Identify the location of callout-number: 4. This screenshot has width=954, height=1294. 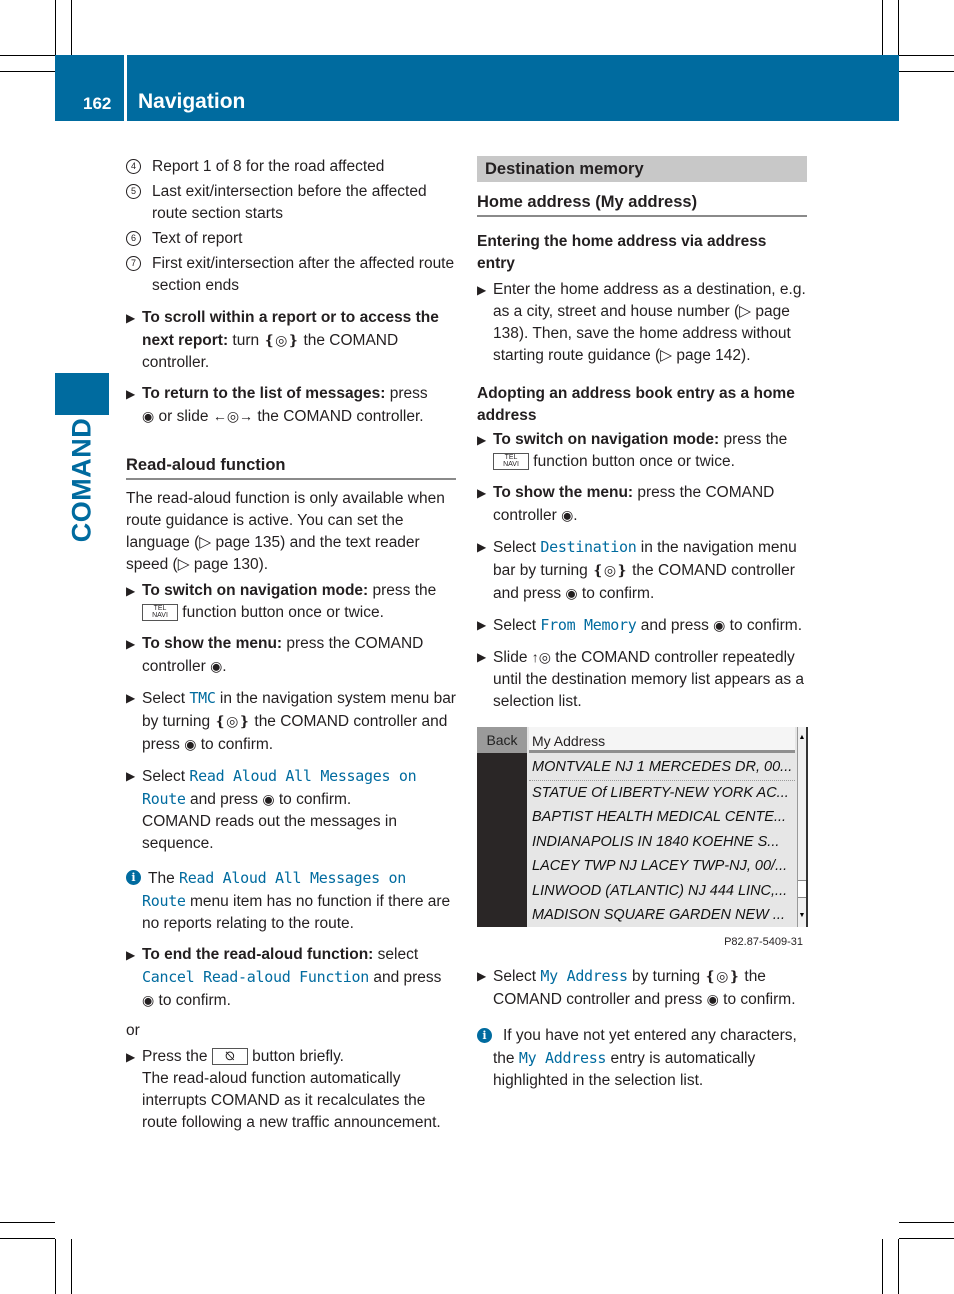
(133, 166).